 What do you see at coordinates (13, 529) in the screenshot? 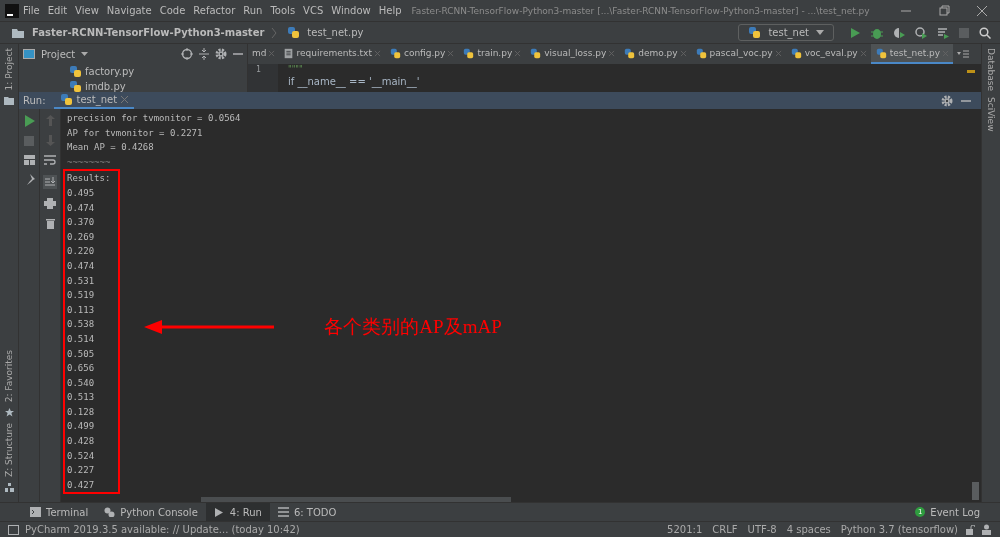
I see `window-icon` at bounding box center [13, 529].